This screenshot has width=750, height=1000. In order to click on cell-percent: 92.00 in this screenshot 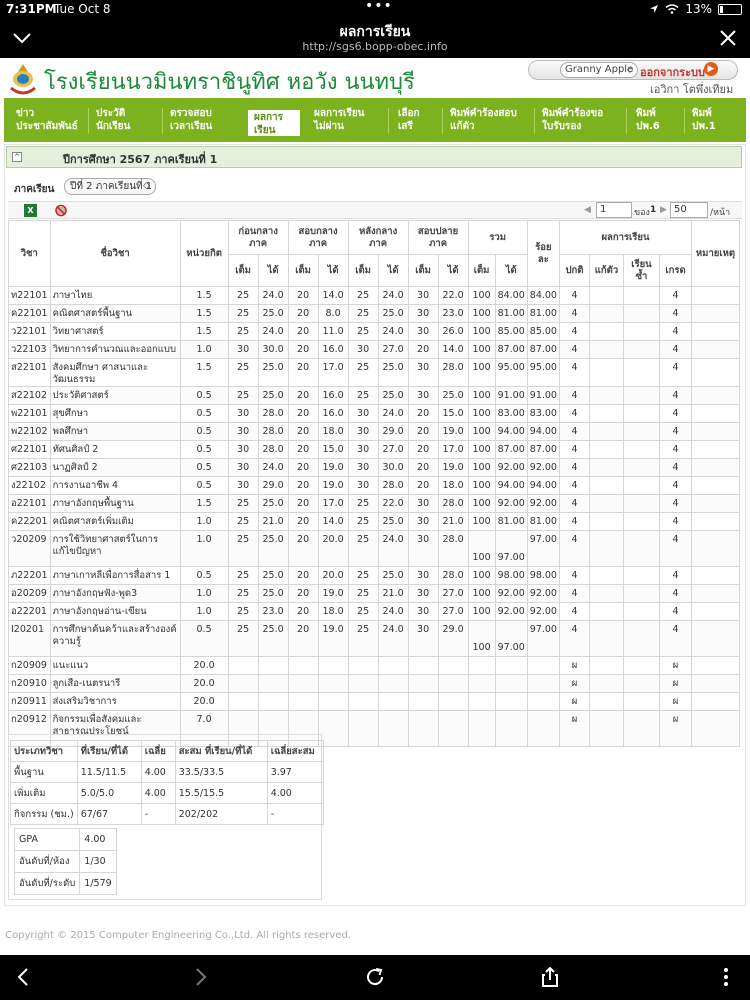, I will do `click(543, 503)`.